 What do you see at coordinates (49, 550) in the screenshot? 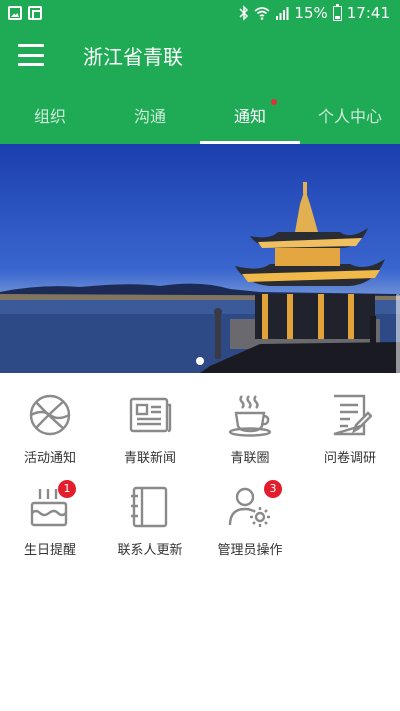
I see `grid-item-label: 生日提醒` at bounding box center [49, 550].